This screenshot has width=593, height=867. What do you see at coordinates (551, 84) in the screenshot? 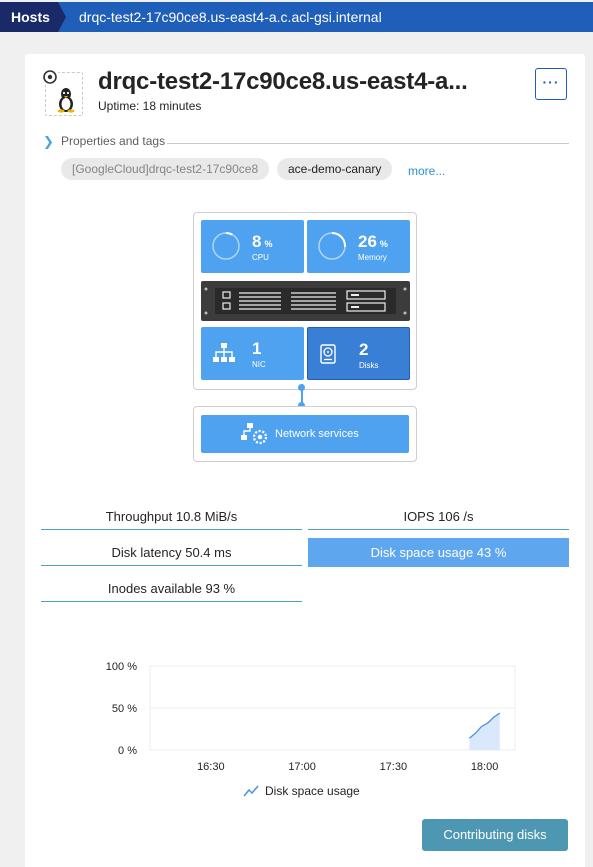
I see `more-actions-button: ···` at bounding box center [551, 84].